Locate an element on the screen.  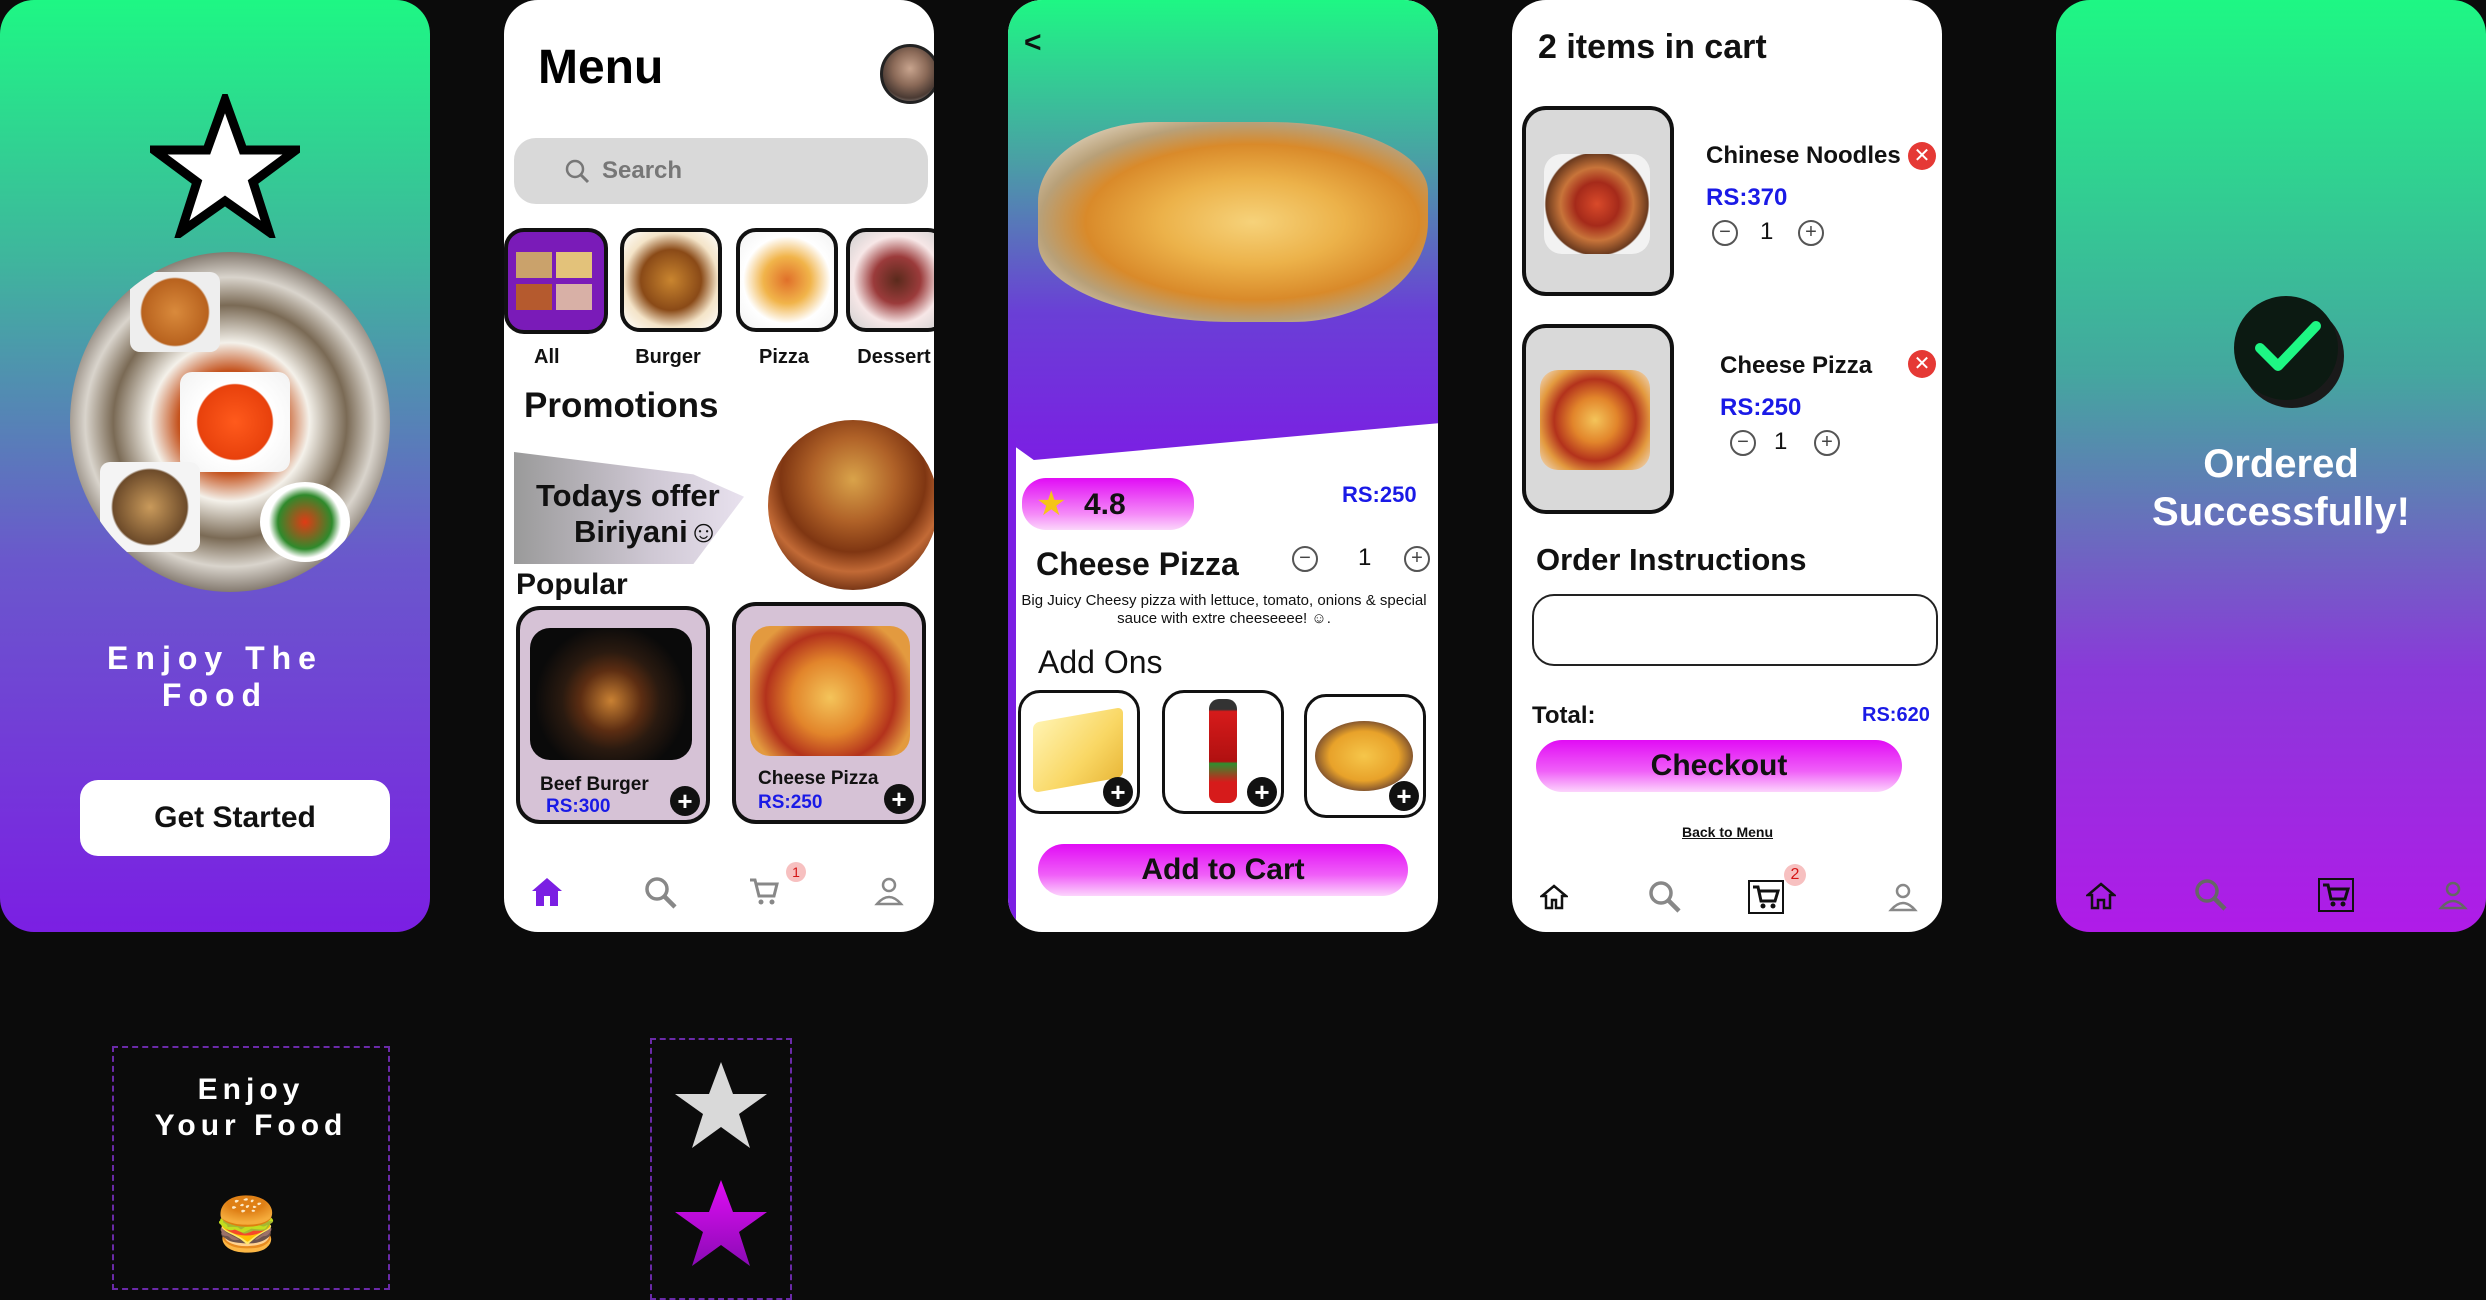
addons-heading: Add Ons is located at coordinates (1100, 662).